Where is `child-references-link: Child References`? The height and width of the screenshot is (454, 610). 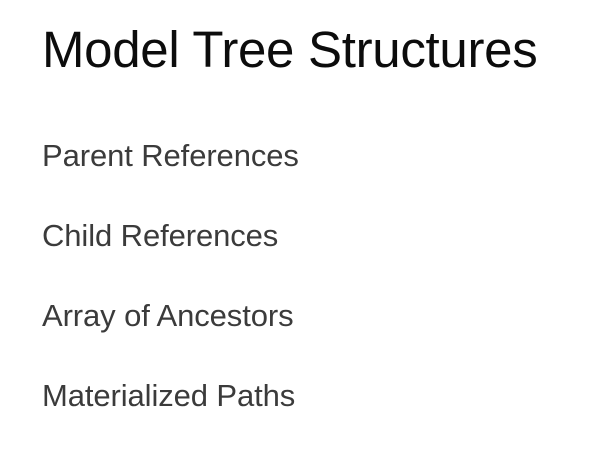 child-references-link: Child References is located at coordinates (160, 236).